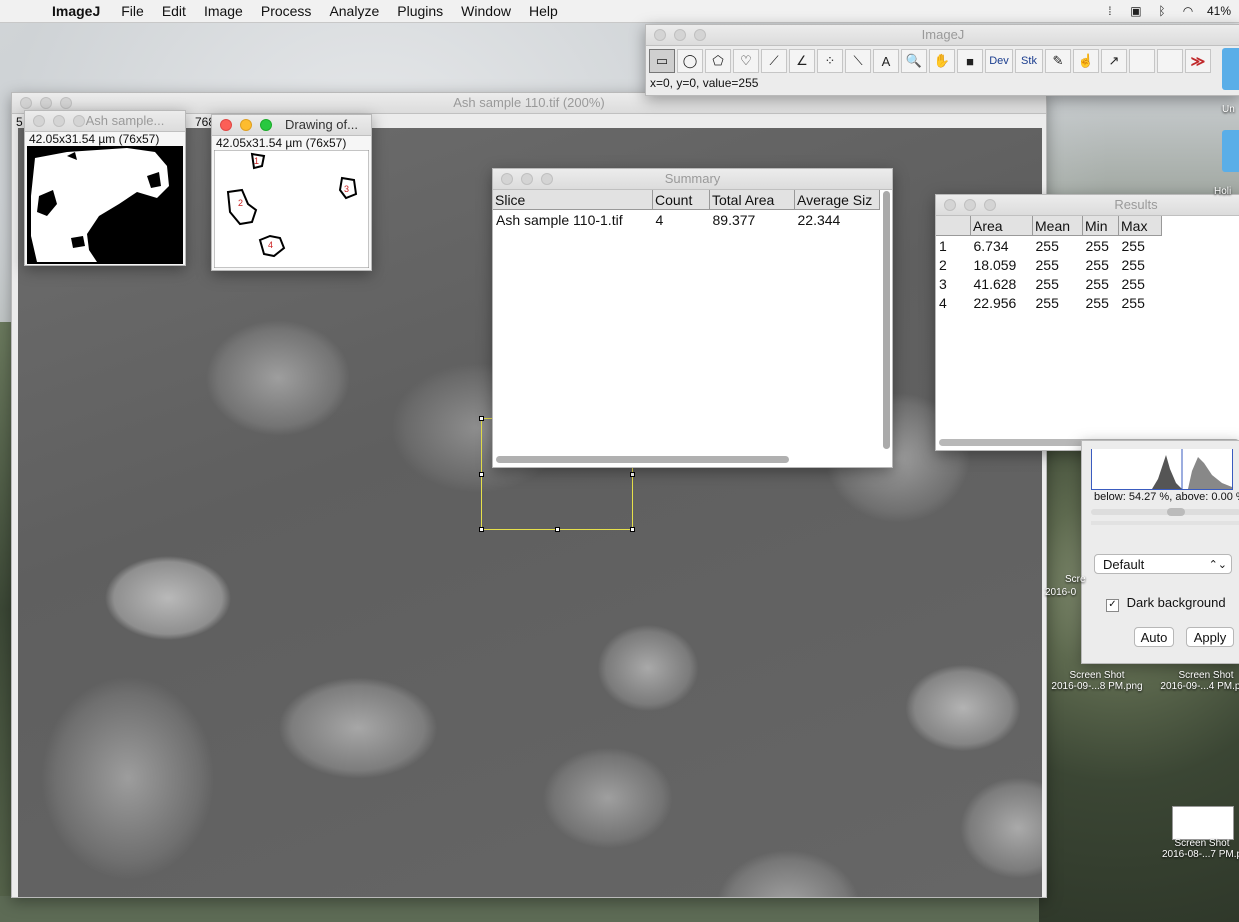  Describe the element at coordinates (174, 11) in the screenshot. I see `menu-edit: Edit` at that location.